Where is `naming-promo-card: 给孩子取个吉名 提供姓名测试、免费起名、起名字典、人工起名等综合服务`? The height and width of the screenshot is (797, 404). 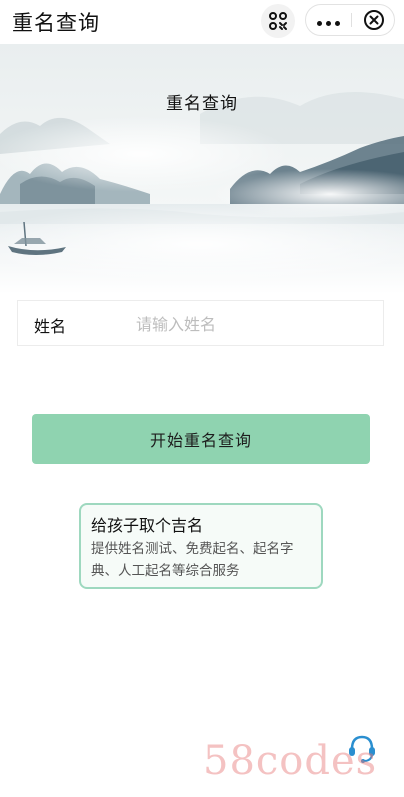 naming-promo-card: 给孩子取个吉名 提供姓名测试、免费起名、起名字典、人工起名等综合服务 is located at coordinates (201, 546).